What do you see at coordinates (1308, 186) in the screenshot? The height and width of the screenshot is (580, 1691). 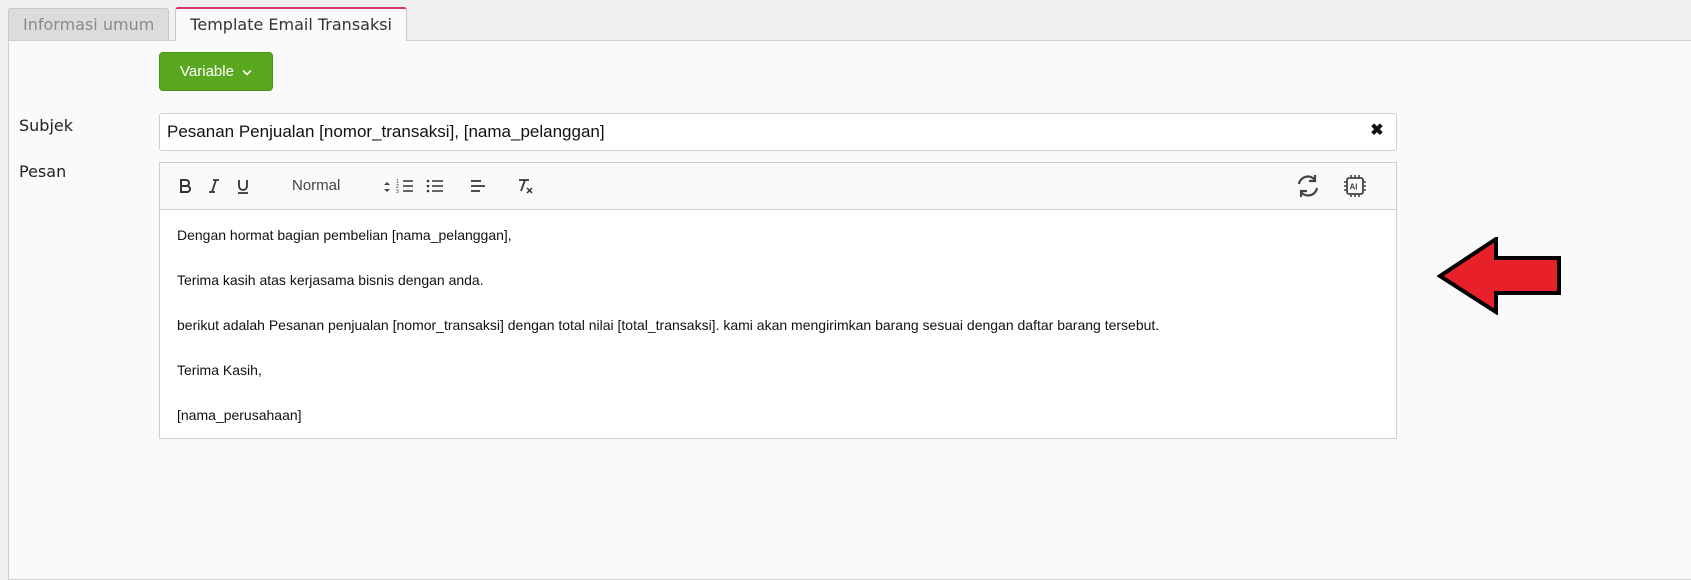 I see `refresh-icon` at bounding box center [1308, 186].